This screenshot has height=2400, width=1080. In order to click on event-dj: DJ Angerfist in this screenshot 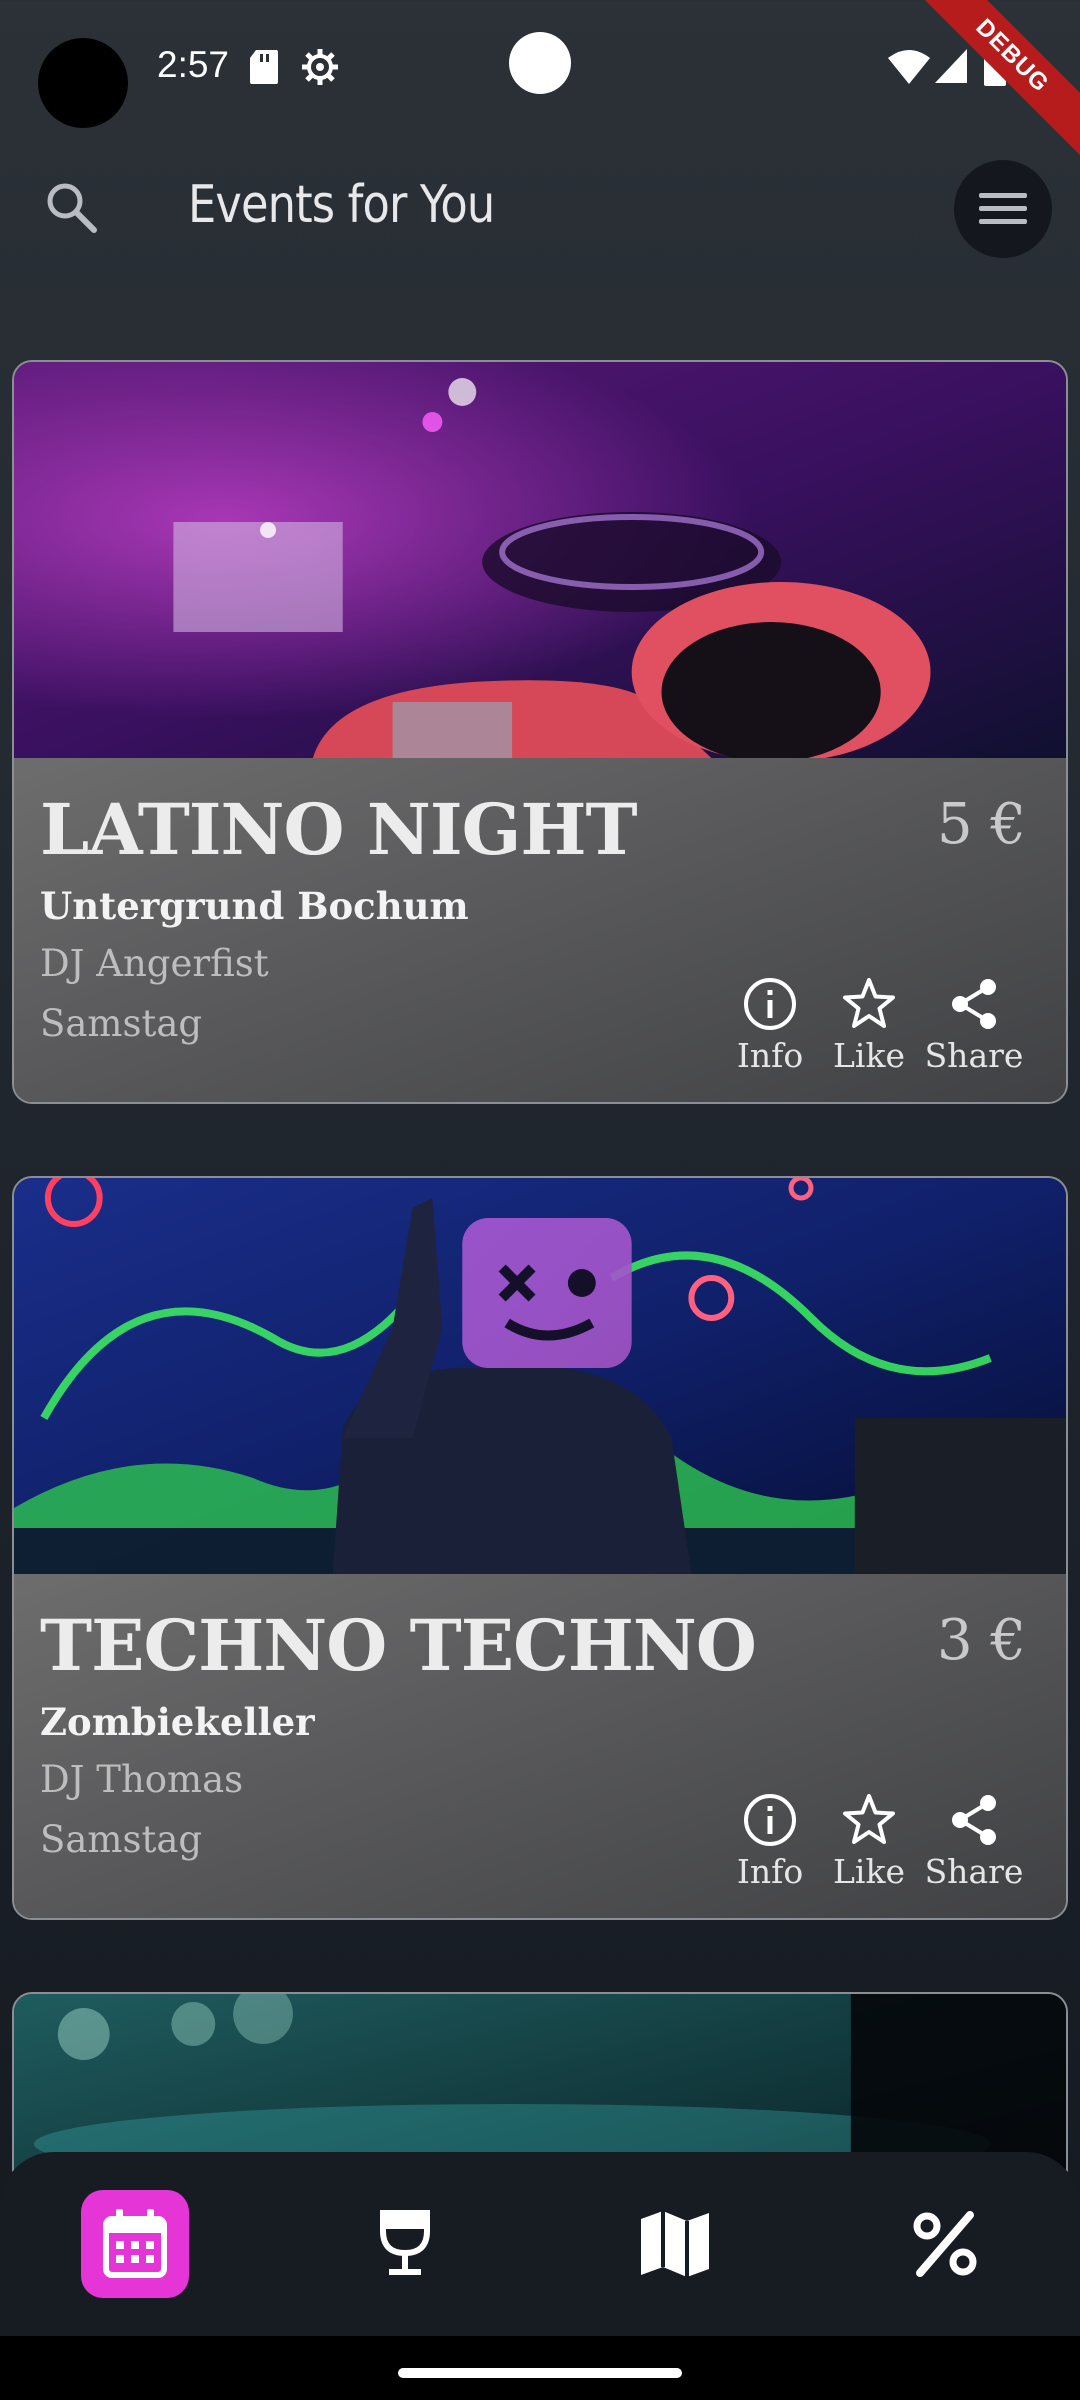, I will do `click(154, 963)`.